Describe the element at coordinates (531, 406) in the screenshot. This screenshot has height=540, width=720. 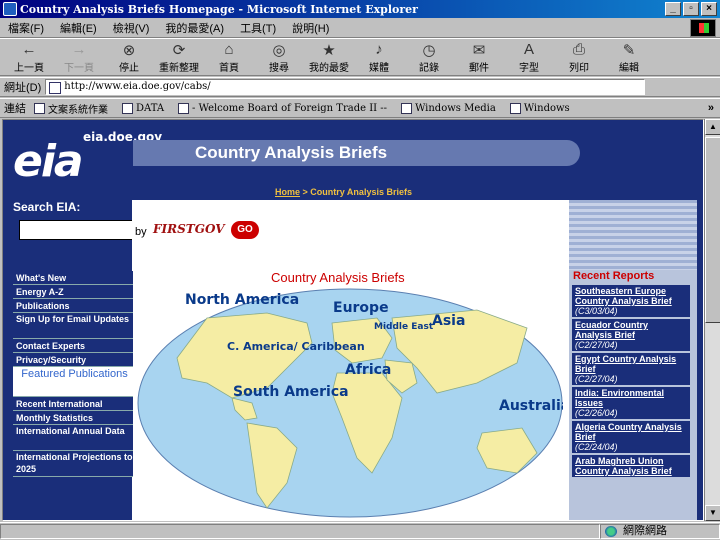
I see `label-australia: Australia/ Oceania` at that location.